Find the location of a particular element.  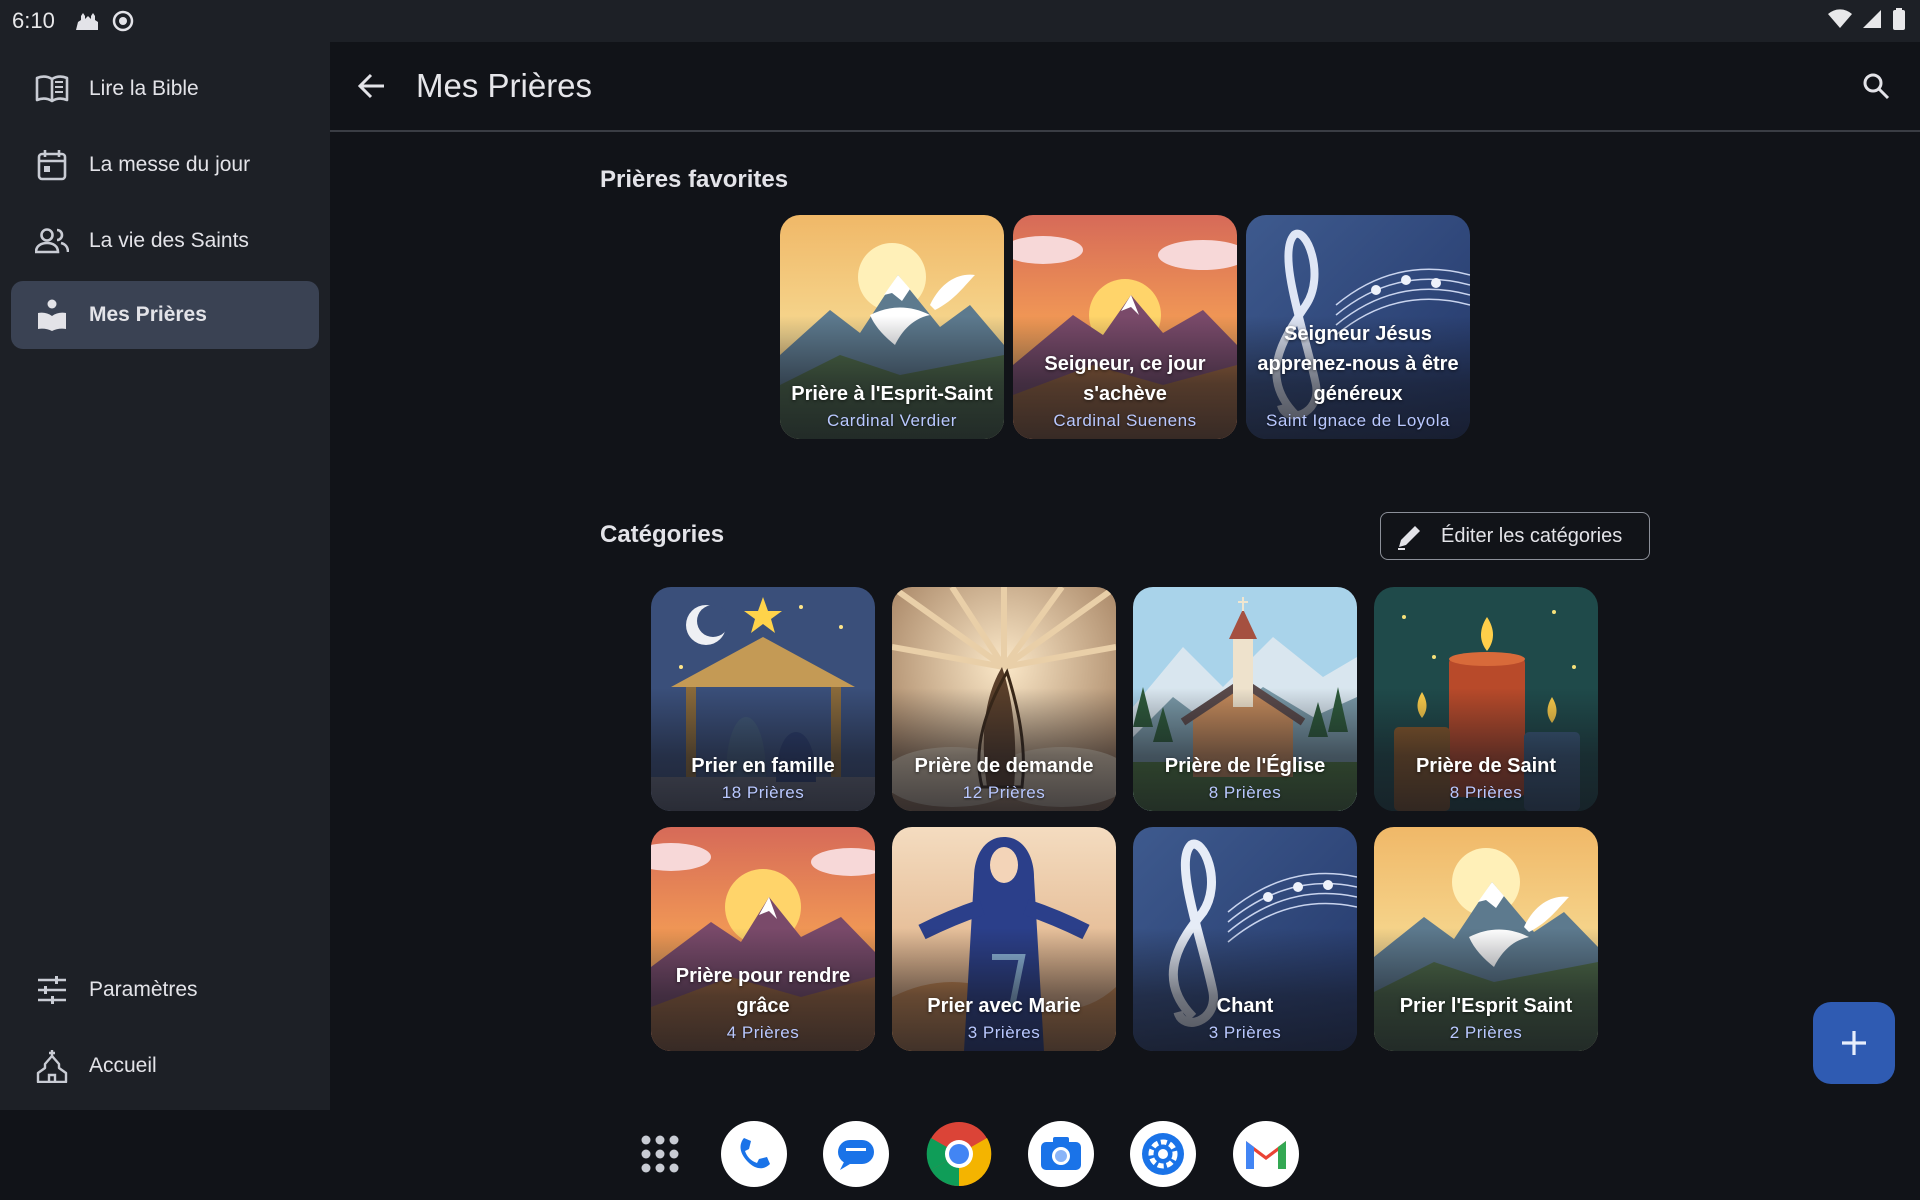

nav-item-label: Accueil is located at coordinates (123, 1065).